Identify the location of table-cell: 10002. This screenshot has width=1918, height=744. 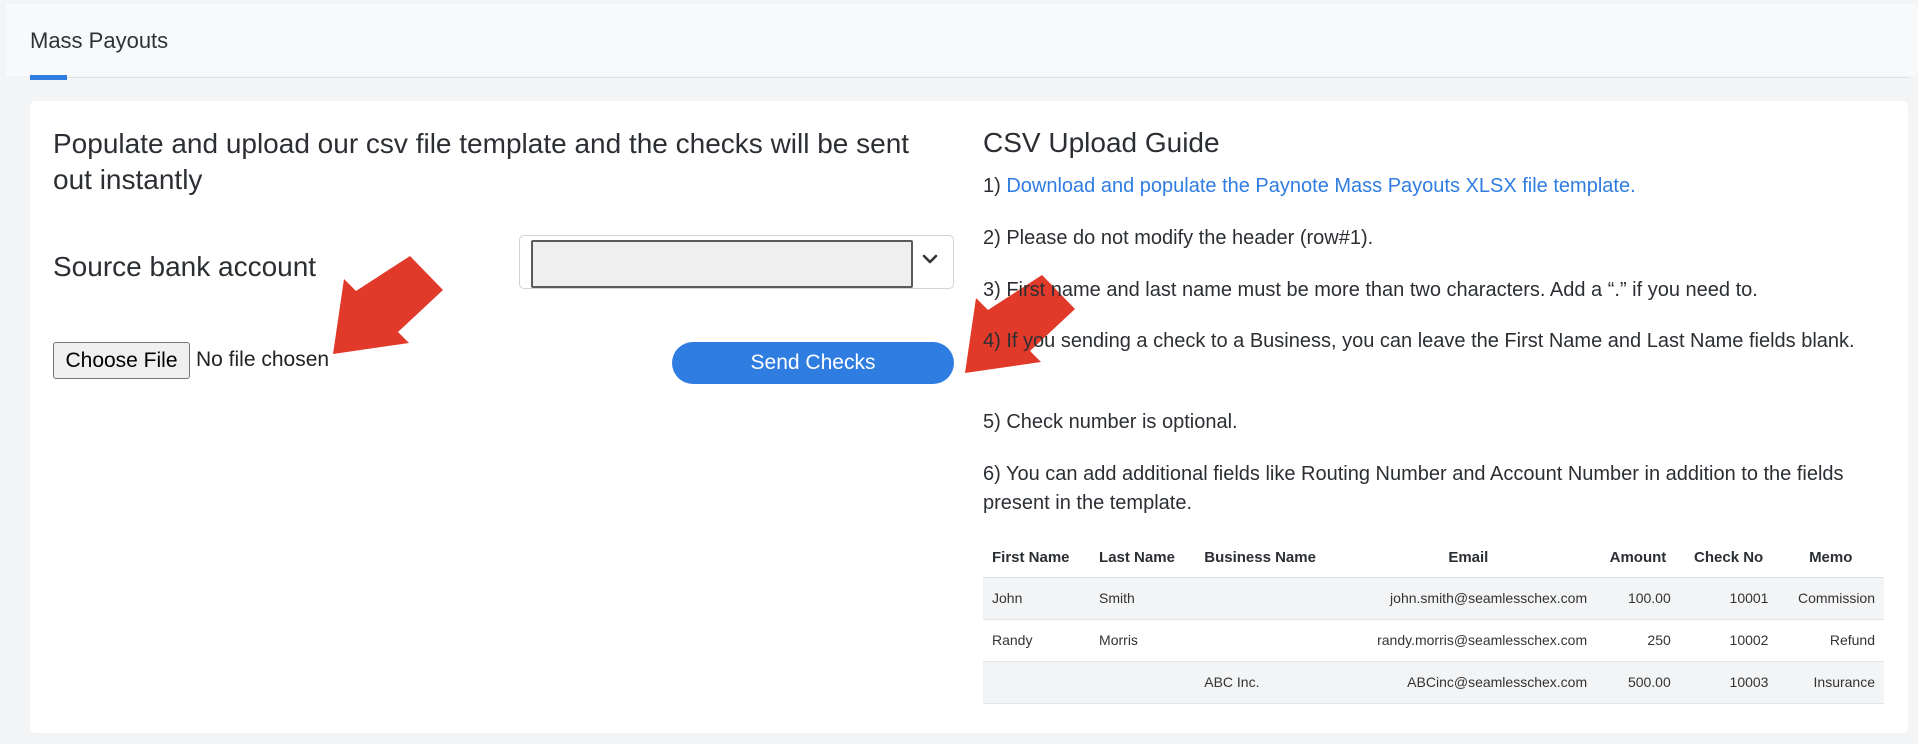
(1728, 640).